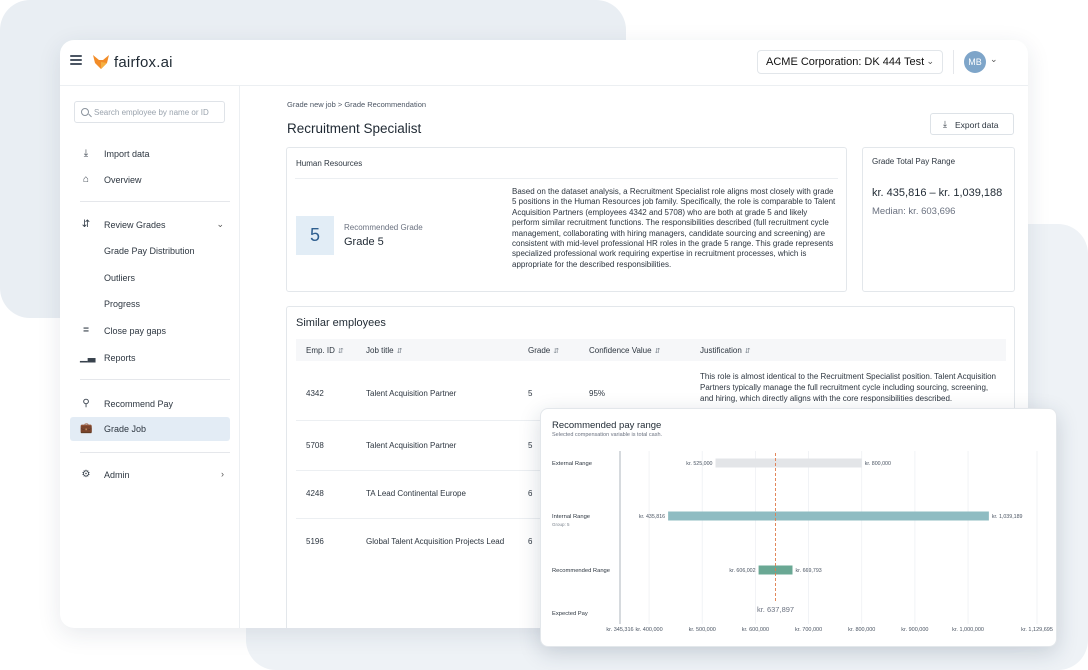  What do you see at coordinates (354, 128) in the screenshot?
I see `page-title: Recruitment Specialist` at bounding box center [354, 128].